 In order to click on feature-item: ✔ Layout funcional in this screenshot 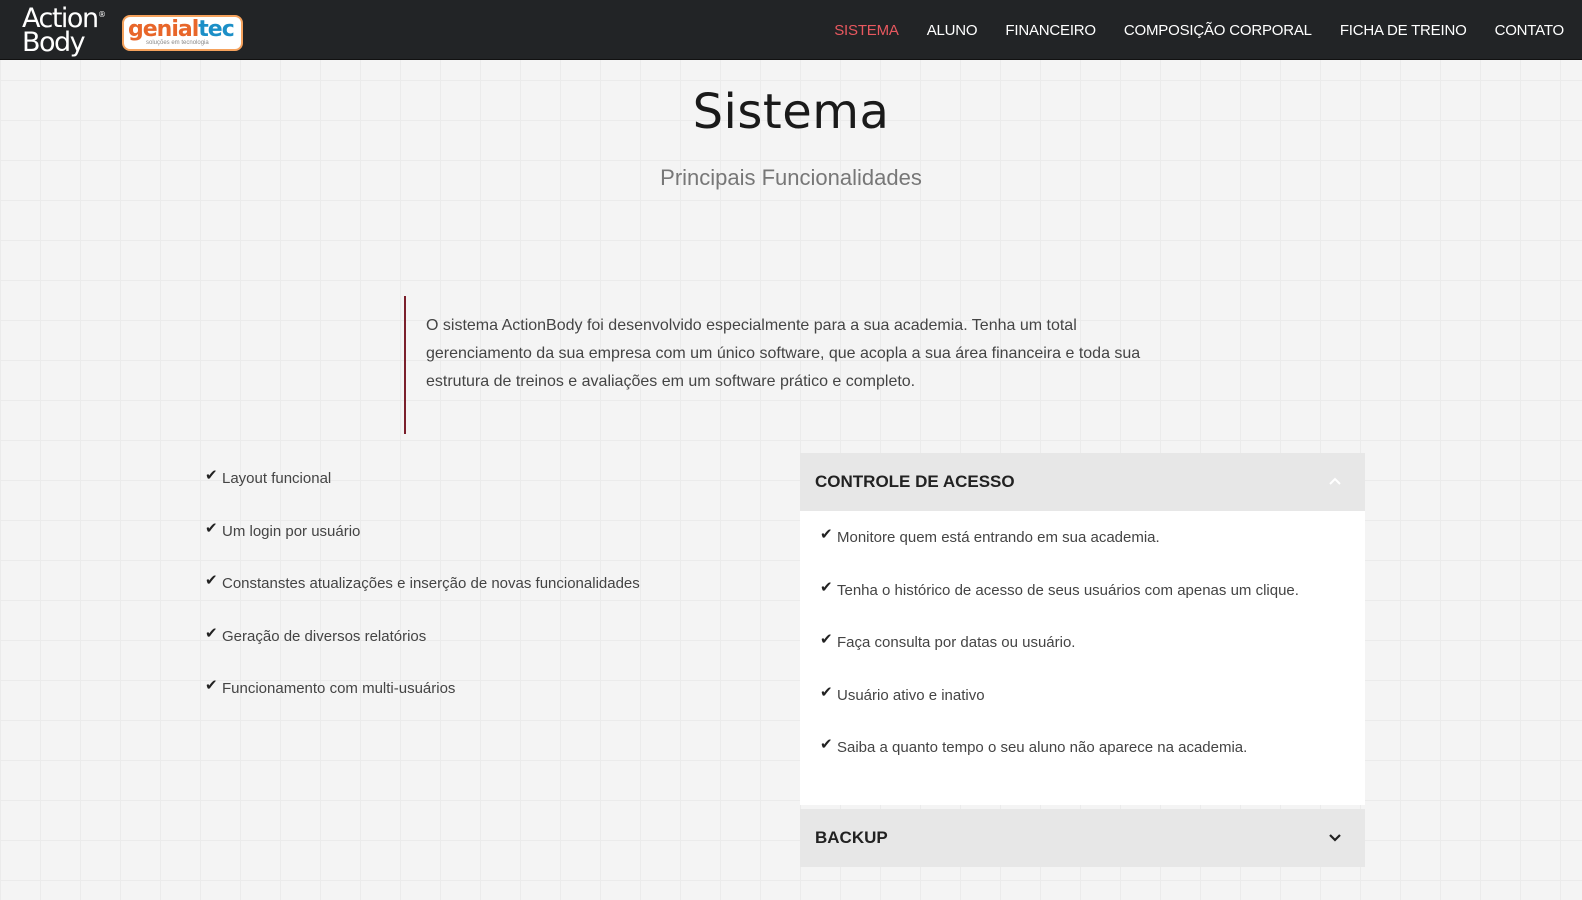, I will do `click(485, 495)`.